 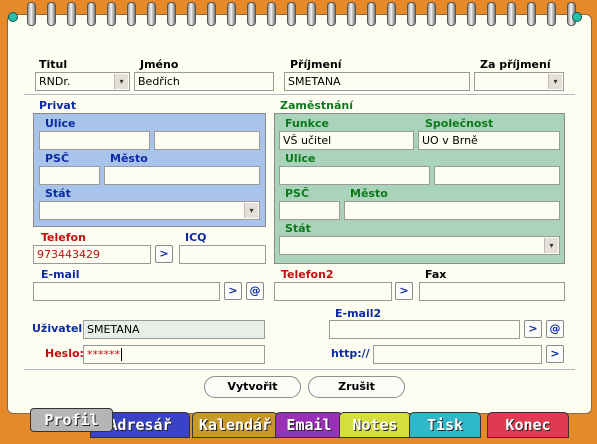 I want to click on telefon-label: Telefon, so click(x=63, y=237).